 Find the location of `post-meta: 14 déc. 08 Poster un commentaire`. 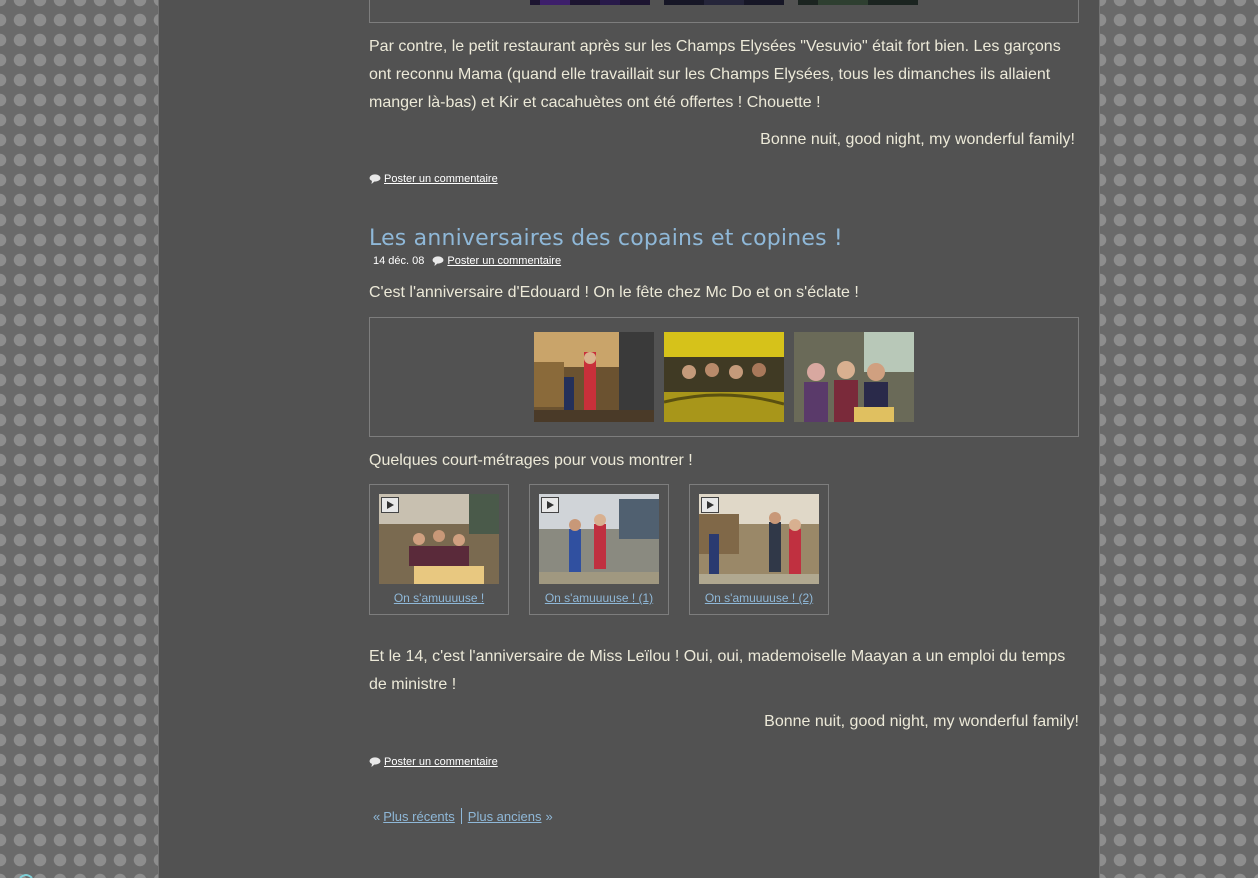

post-meta: 14 déc. 08 Poster un commentaire is located at coordinates (467, 261).